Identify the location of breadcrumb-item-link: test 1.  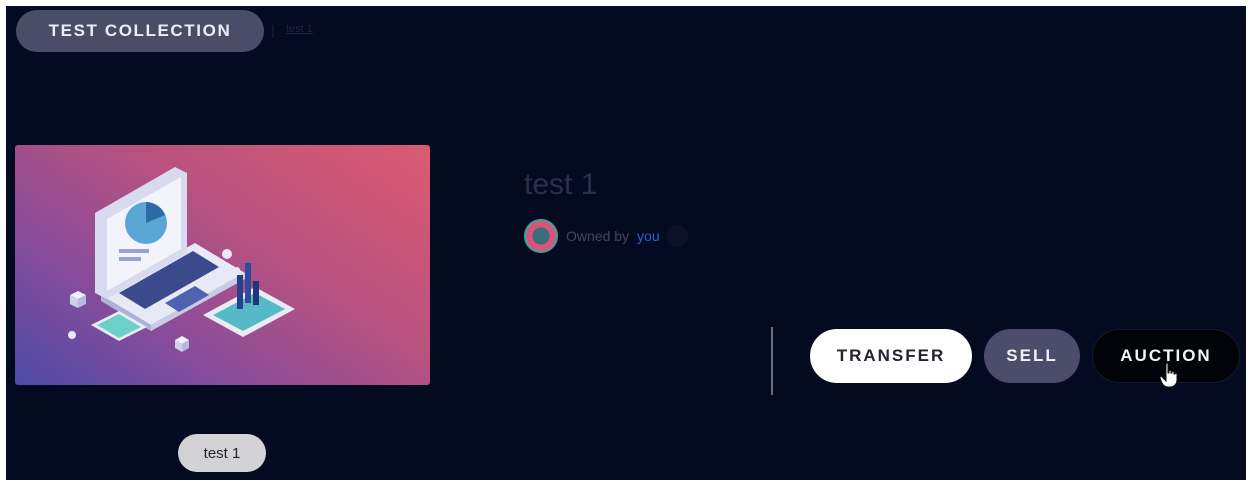
(299, 29).